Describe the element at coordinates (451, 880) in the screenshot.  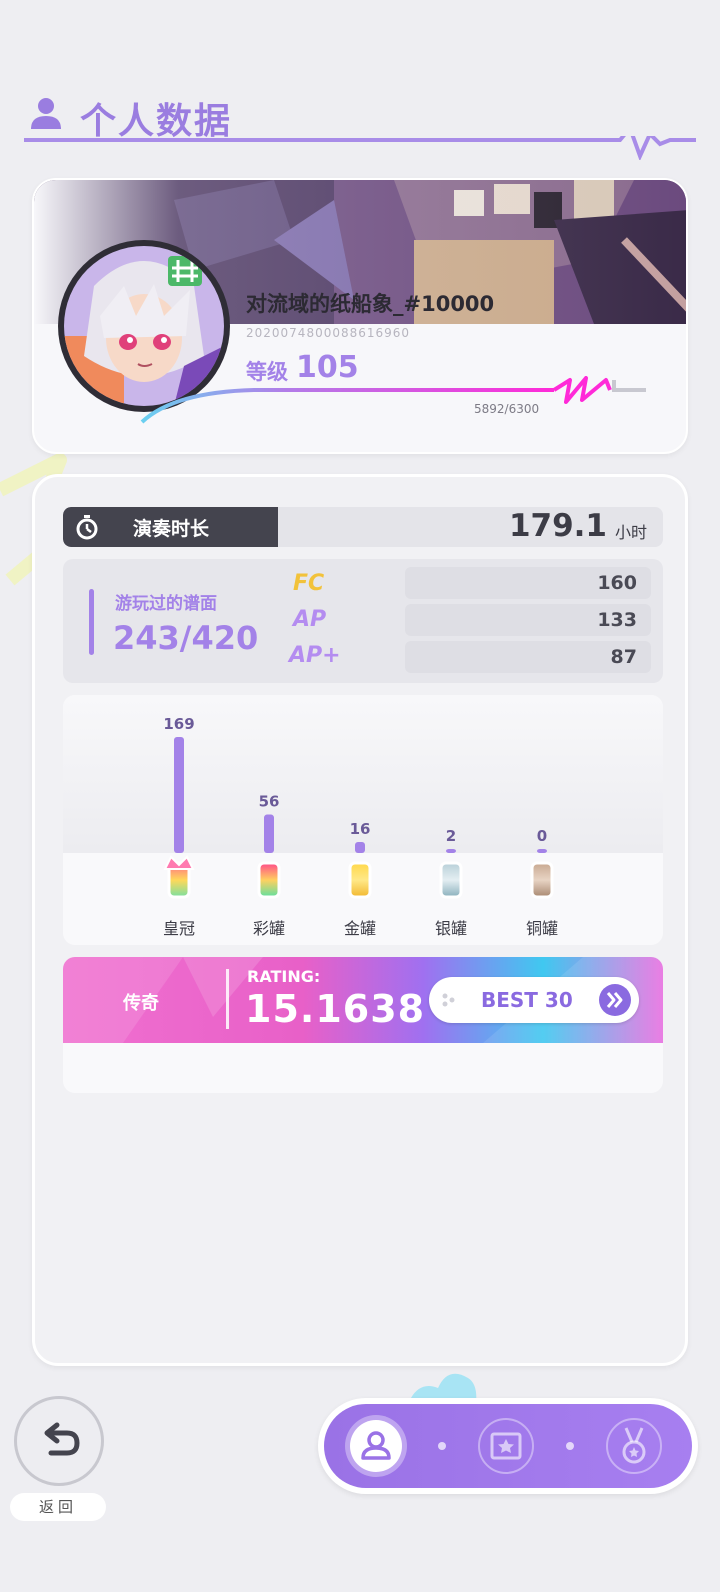
I see `silver-can-icon` at that location.